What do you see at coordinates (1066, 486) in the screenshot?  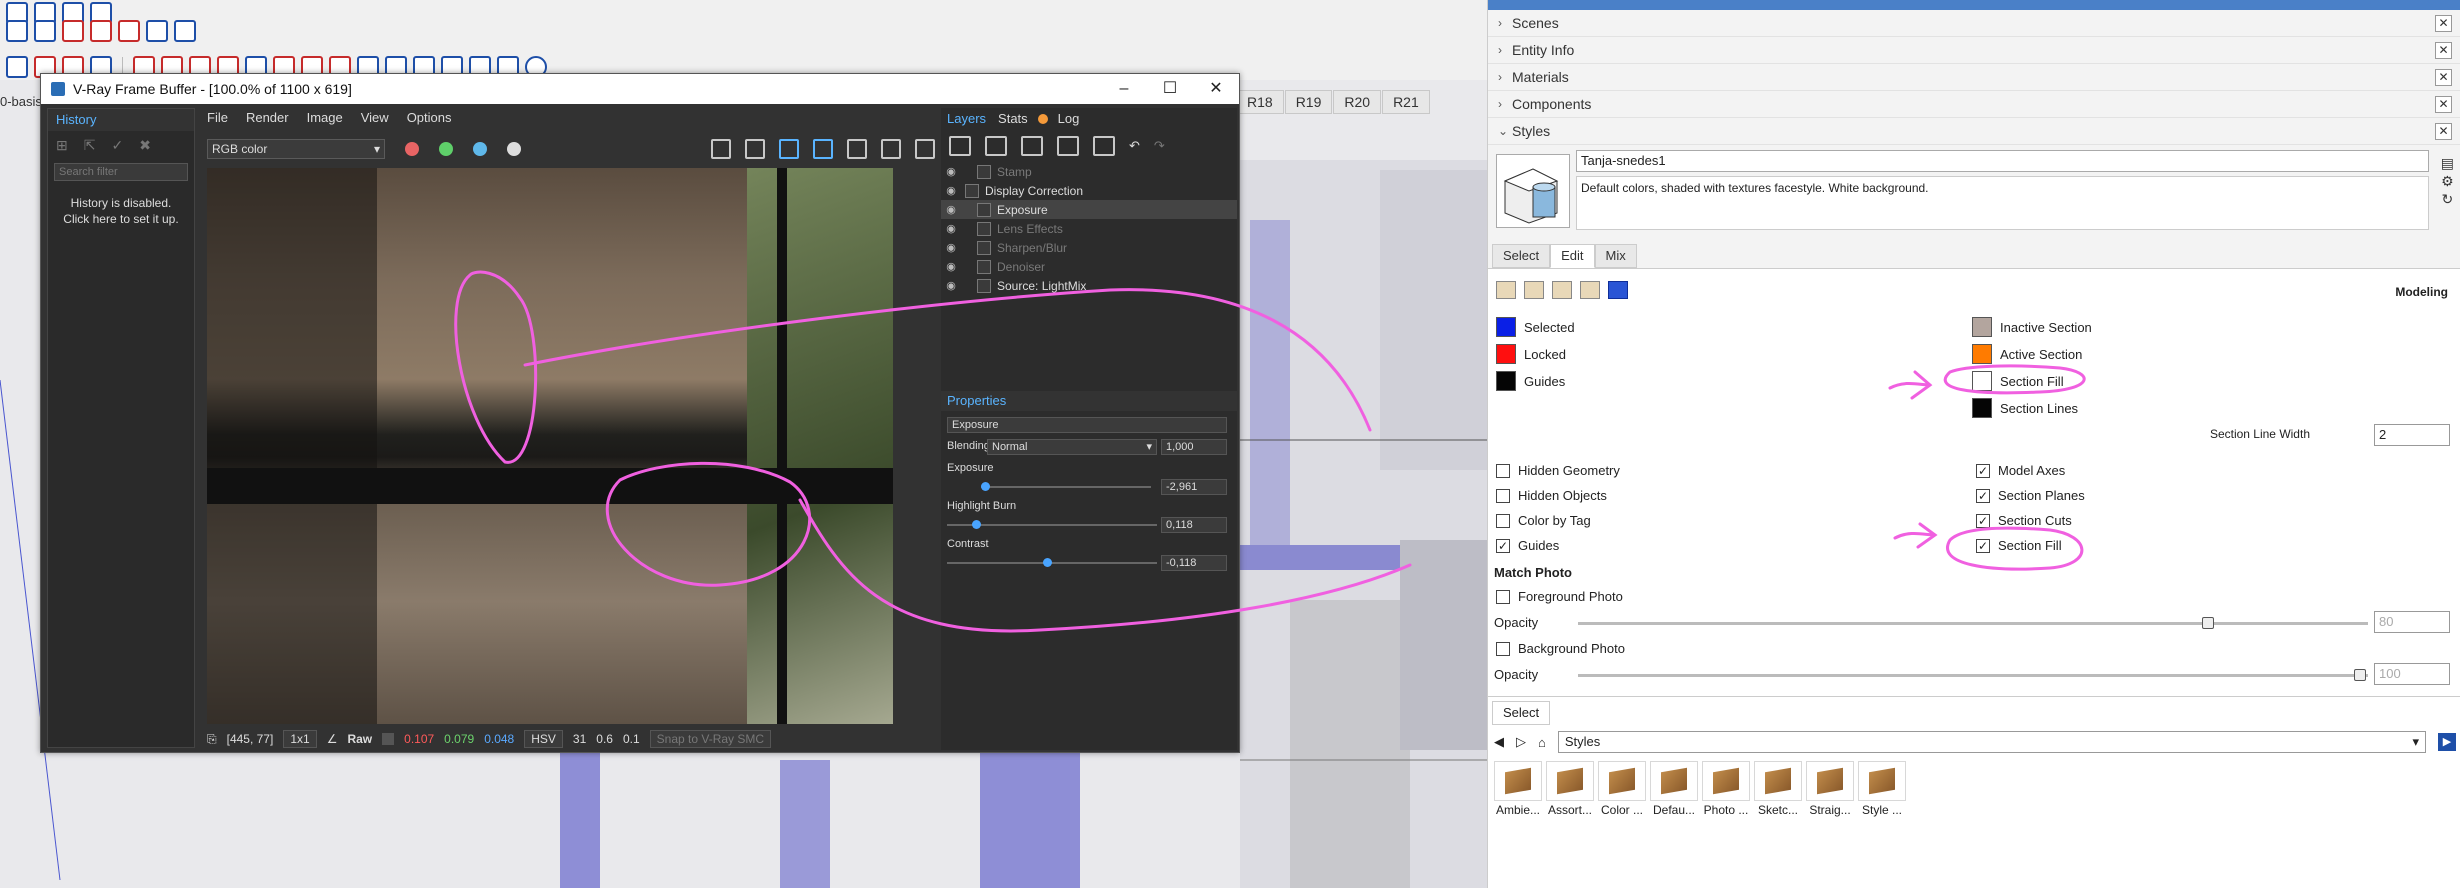 I see `exposure-slider` at bounding box center [1066, 486].